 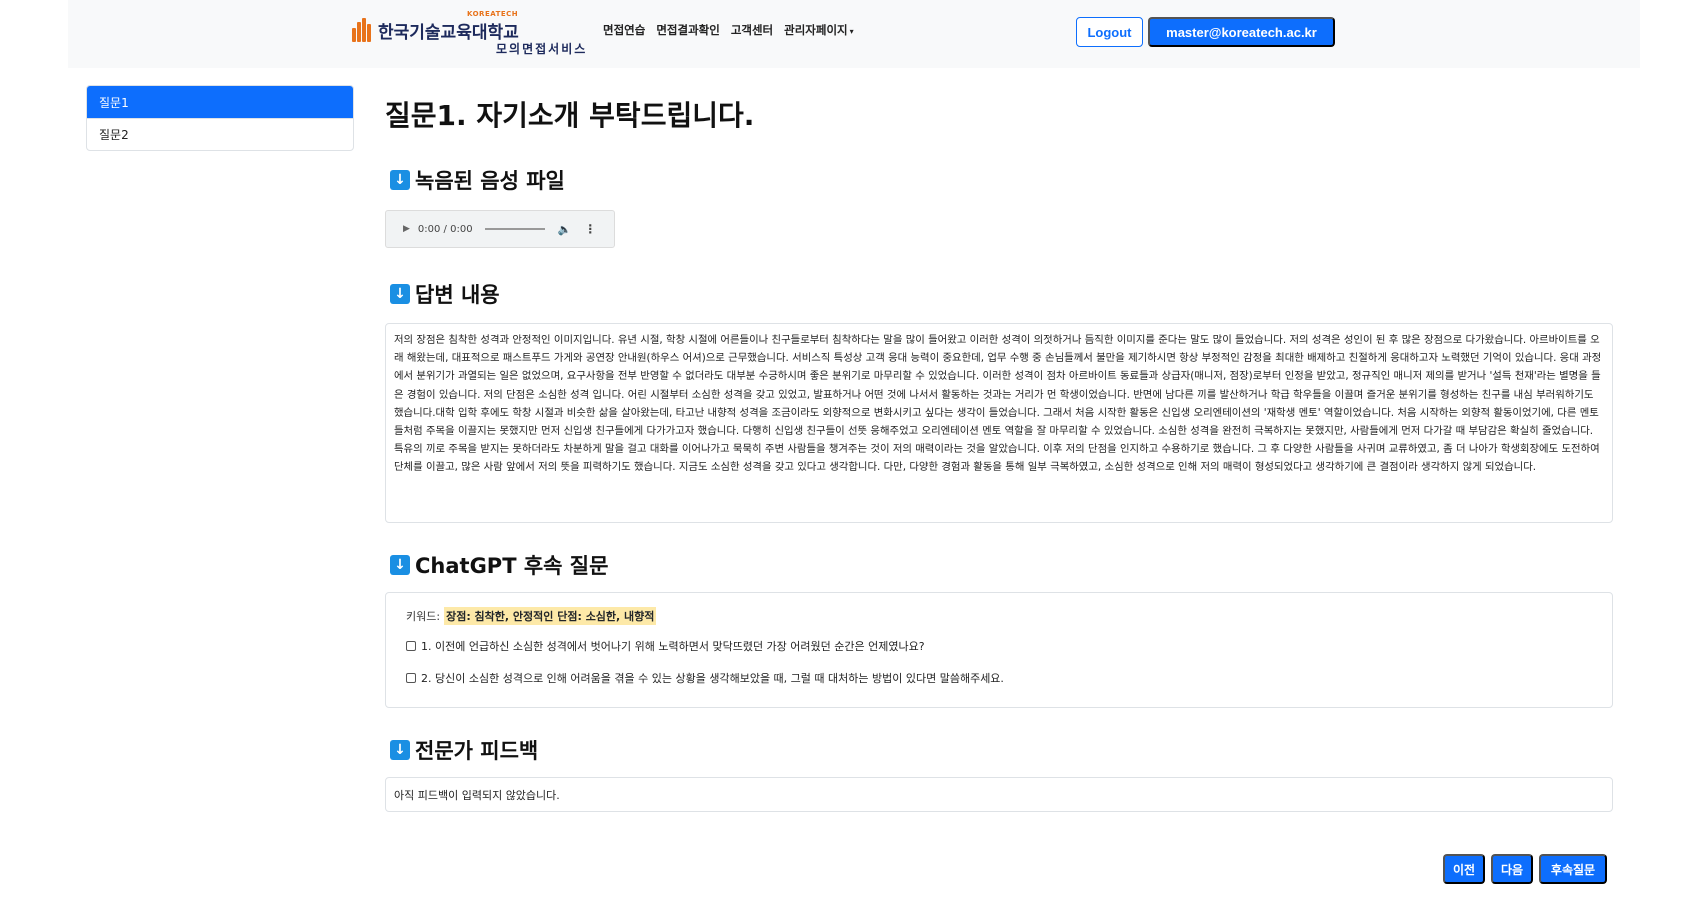 I want to click on question-sidebar: 질문1 질문2, so click(x=220, y=118).